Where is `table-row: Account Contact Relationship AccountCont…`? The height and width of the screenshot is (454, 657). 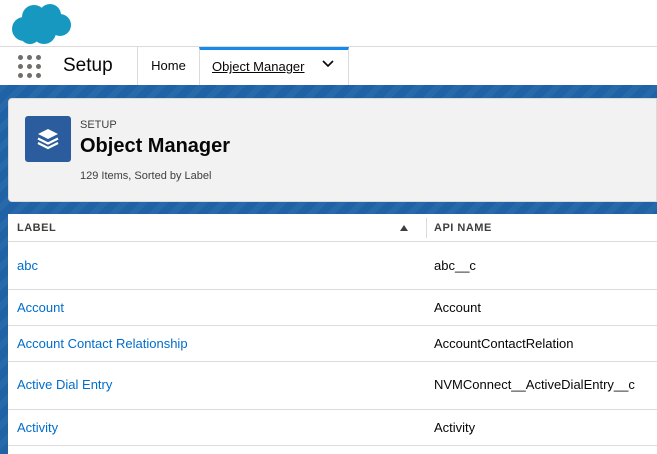
table-row: Account Contact Relationship AccountCont… is located at coordinates (332, 344).